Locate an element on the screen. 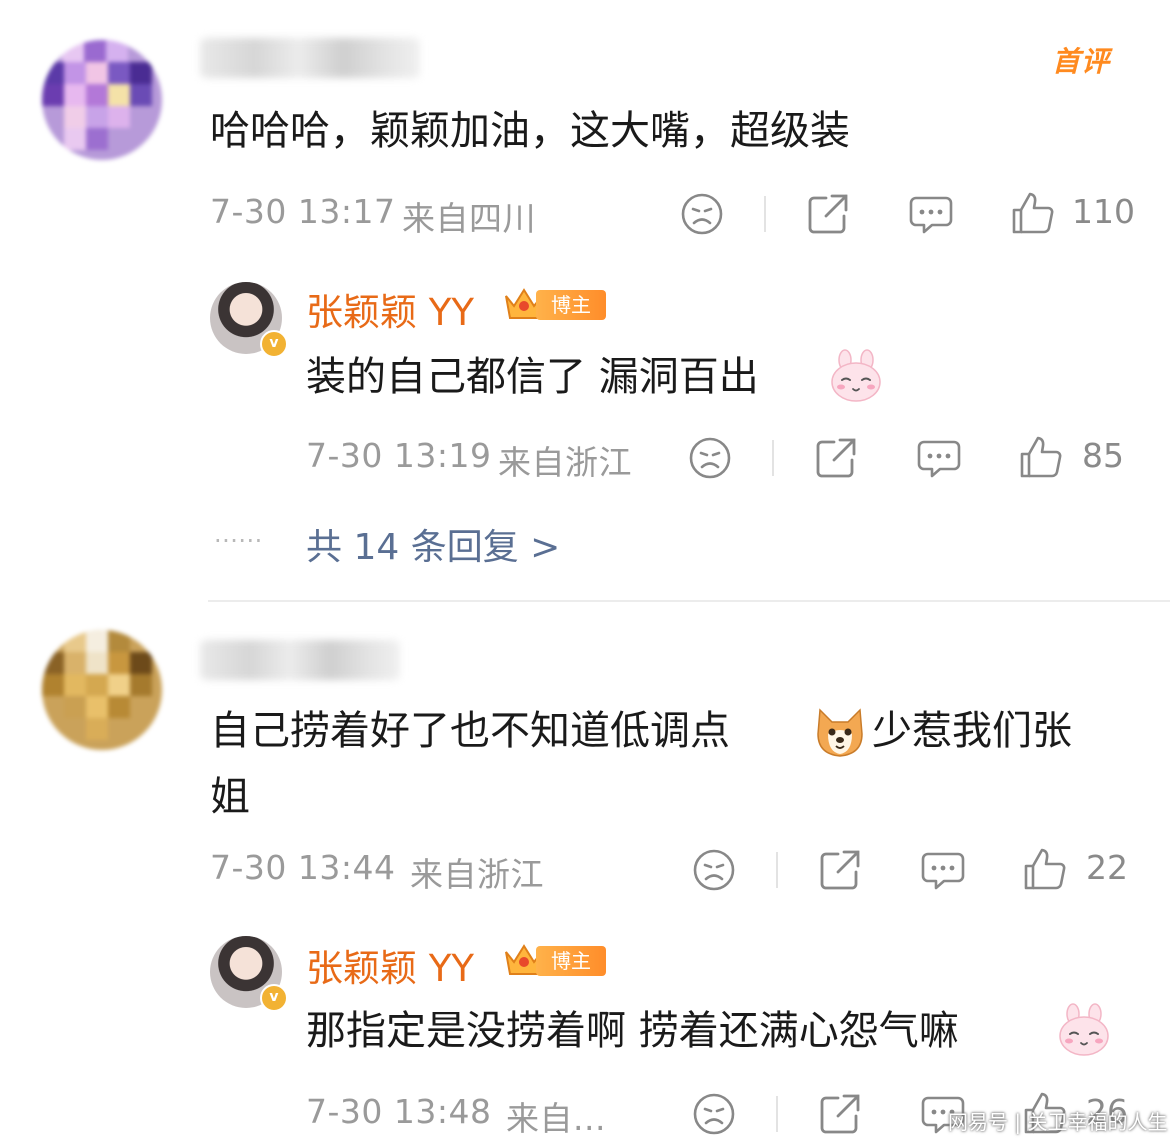 This screenshot has width=1170, height=1140. like-count: 85 is located at coordinates (1103, 455).